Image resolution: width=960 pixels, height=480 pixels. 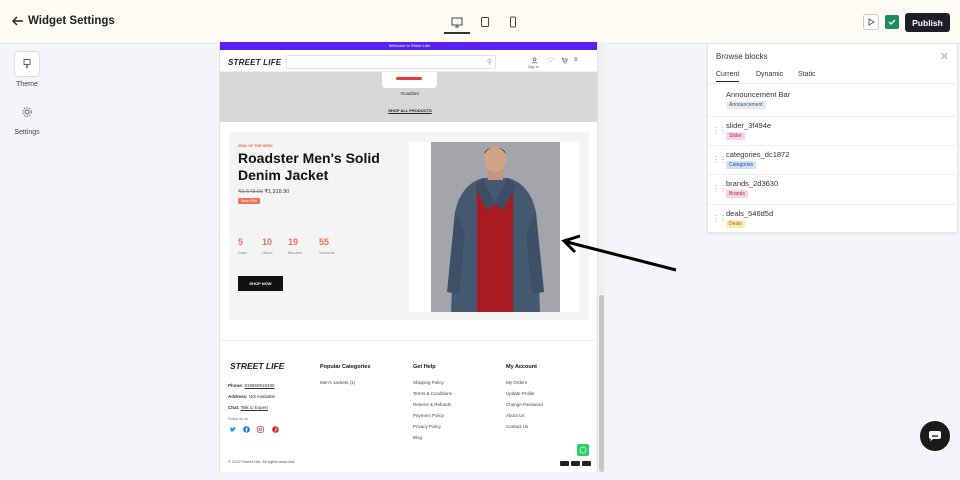 What do you see at coordinates (327, 246) in the screenshot?
I see `countdown-seconds: 55 Seconds` at bounding box center [327, 246].